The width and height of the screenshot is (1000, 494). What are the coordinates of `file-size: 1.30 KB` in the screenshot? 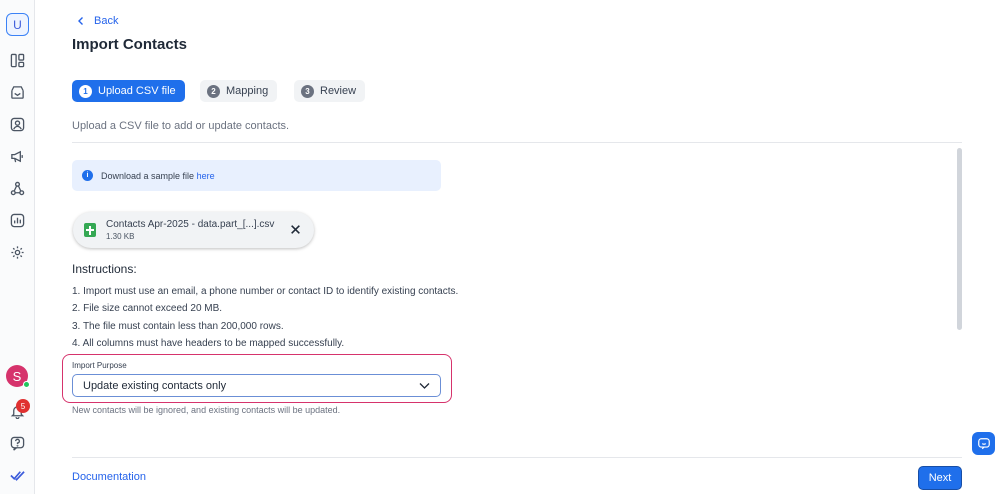 It's located at (120, 236).